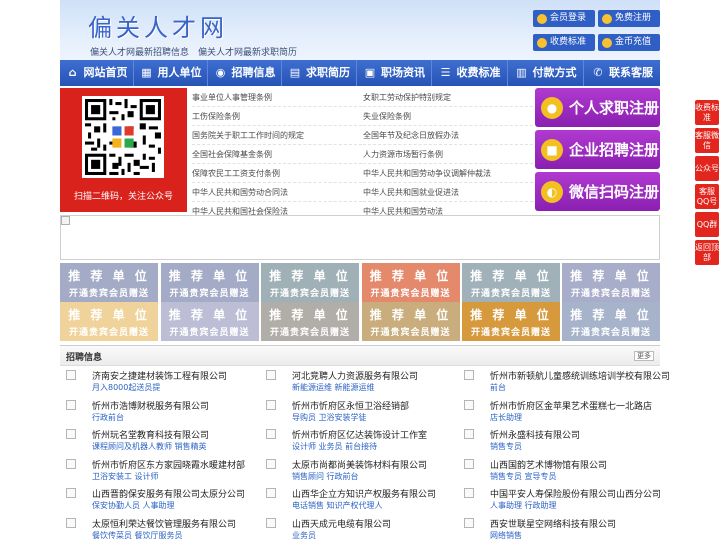  I want to click on job-entry: 忻州玩名堂教育科技有限公司 课程顾问及机器人教师 销售精英, so click(159, 440).